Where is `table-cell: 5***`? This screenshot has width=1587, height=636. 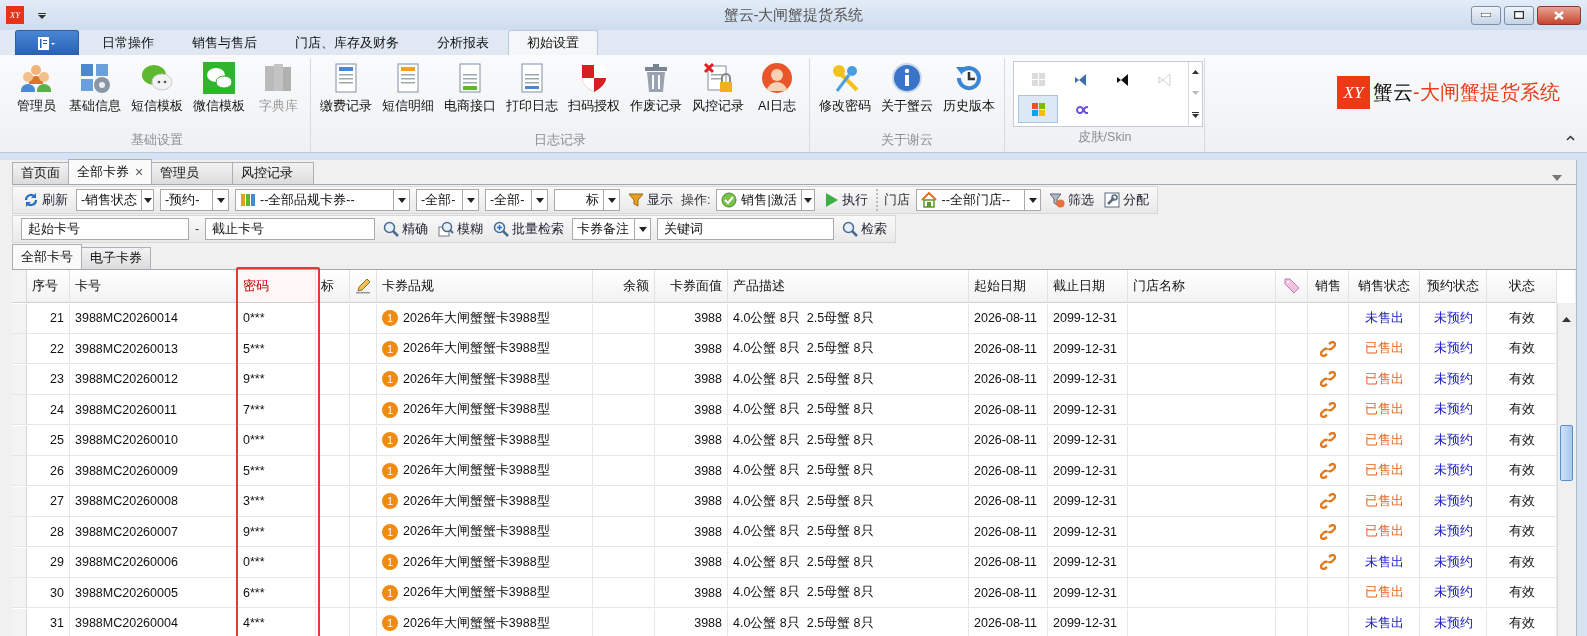 table-cell: 5*** is located at coordinates (277, 471).